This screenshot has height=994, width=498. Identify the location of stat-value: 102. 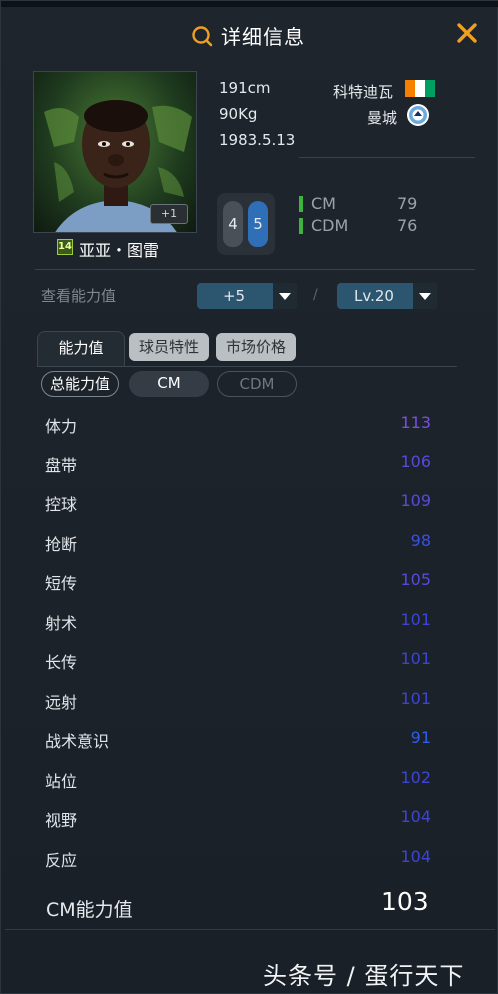
(415, 777).